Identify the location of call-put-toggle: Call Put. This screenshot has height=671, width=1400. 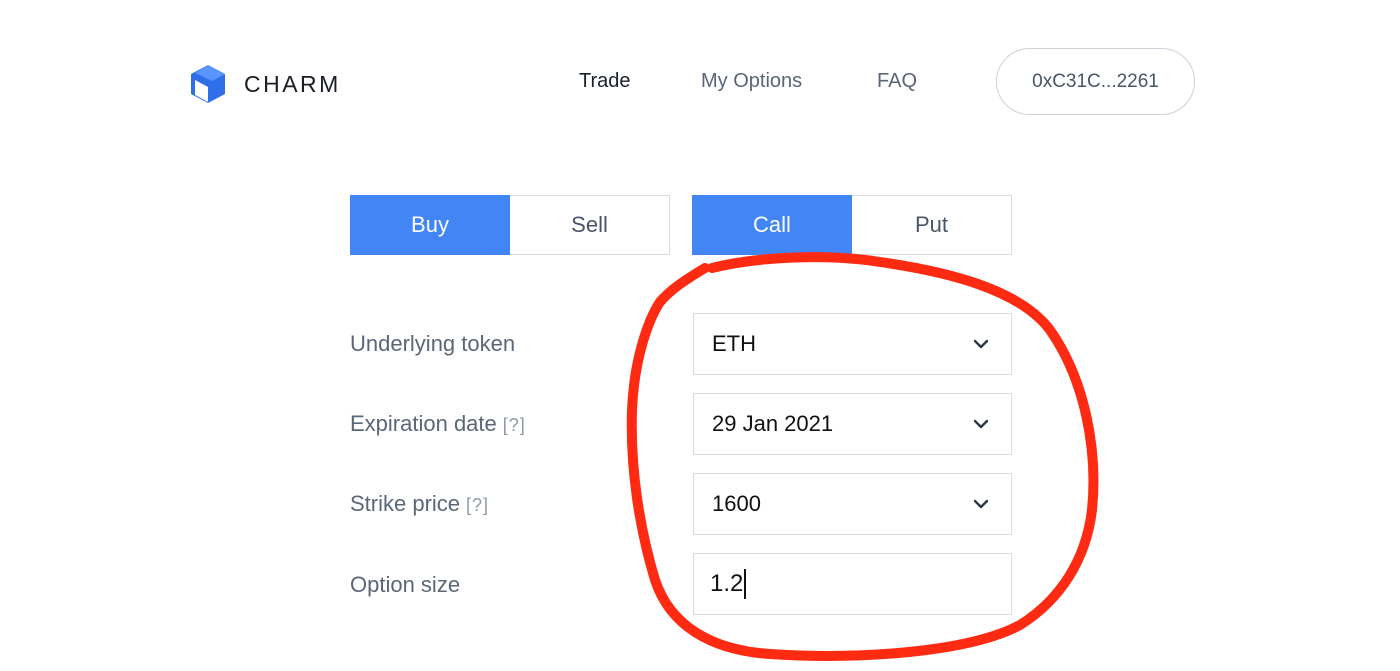
(852, 225).